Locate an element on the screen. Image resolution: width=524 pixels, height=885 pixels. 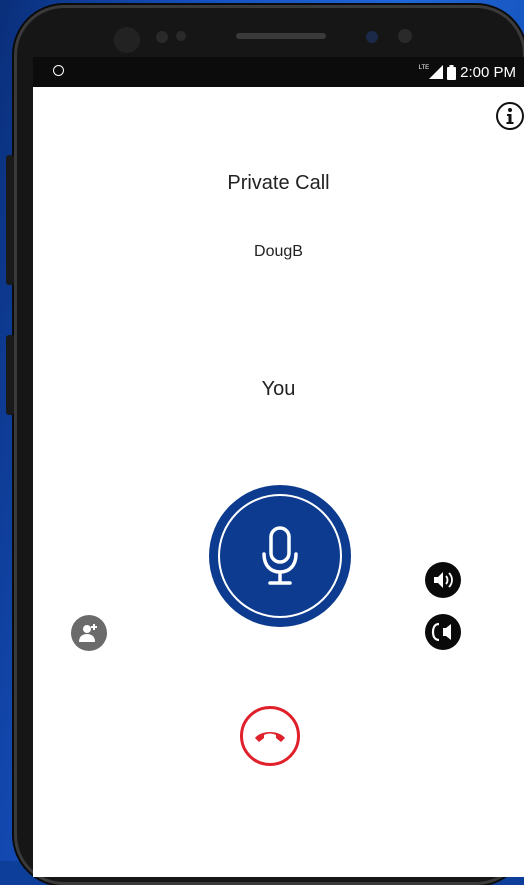
add-participant-button is located at coordinates (89, 633).